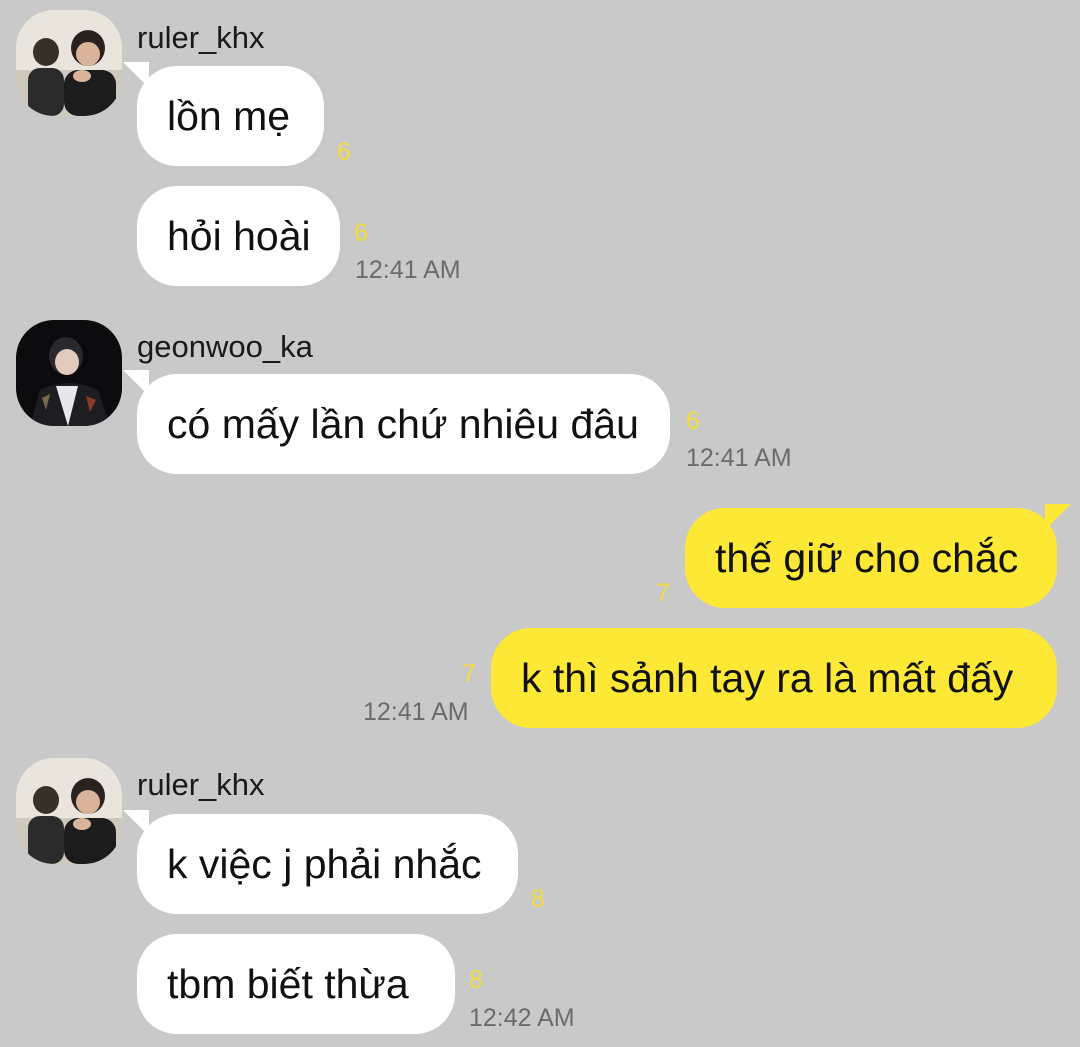 The height and width of the screenshot is (1047, 1080). I want to click on avatar-geonwoo-ka-icon, so click(69, 373).